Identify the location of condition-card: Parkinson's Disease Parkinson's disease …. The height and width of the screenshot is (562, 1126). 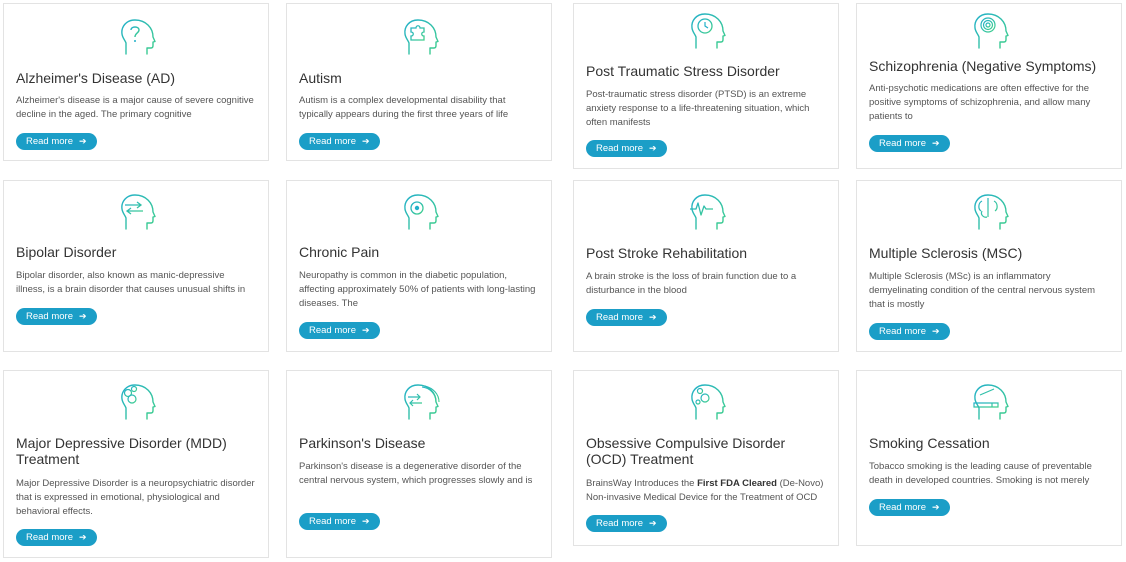
(419, 464).